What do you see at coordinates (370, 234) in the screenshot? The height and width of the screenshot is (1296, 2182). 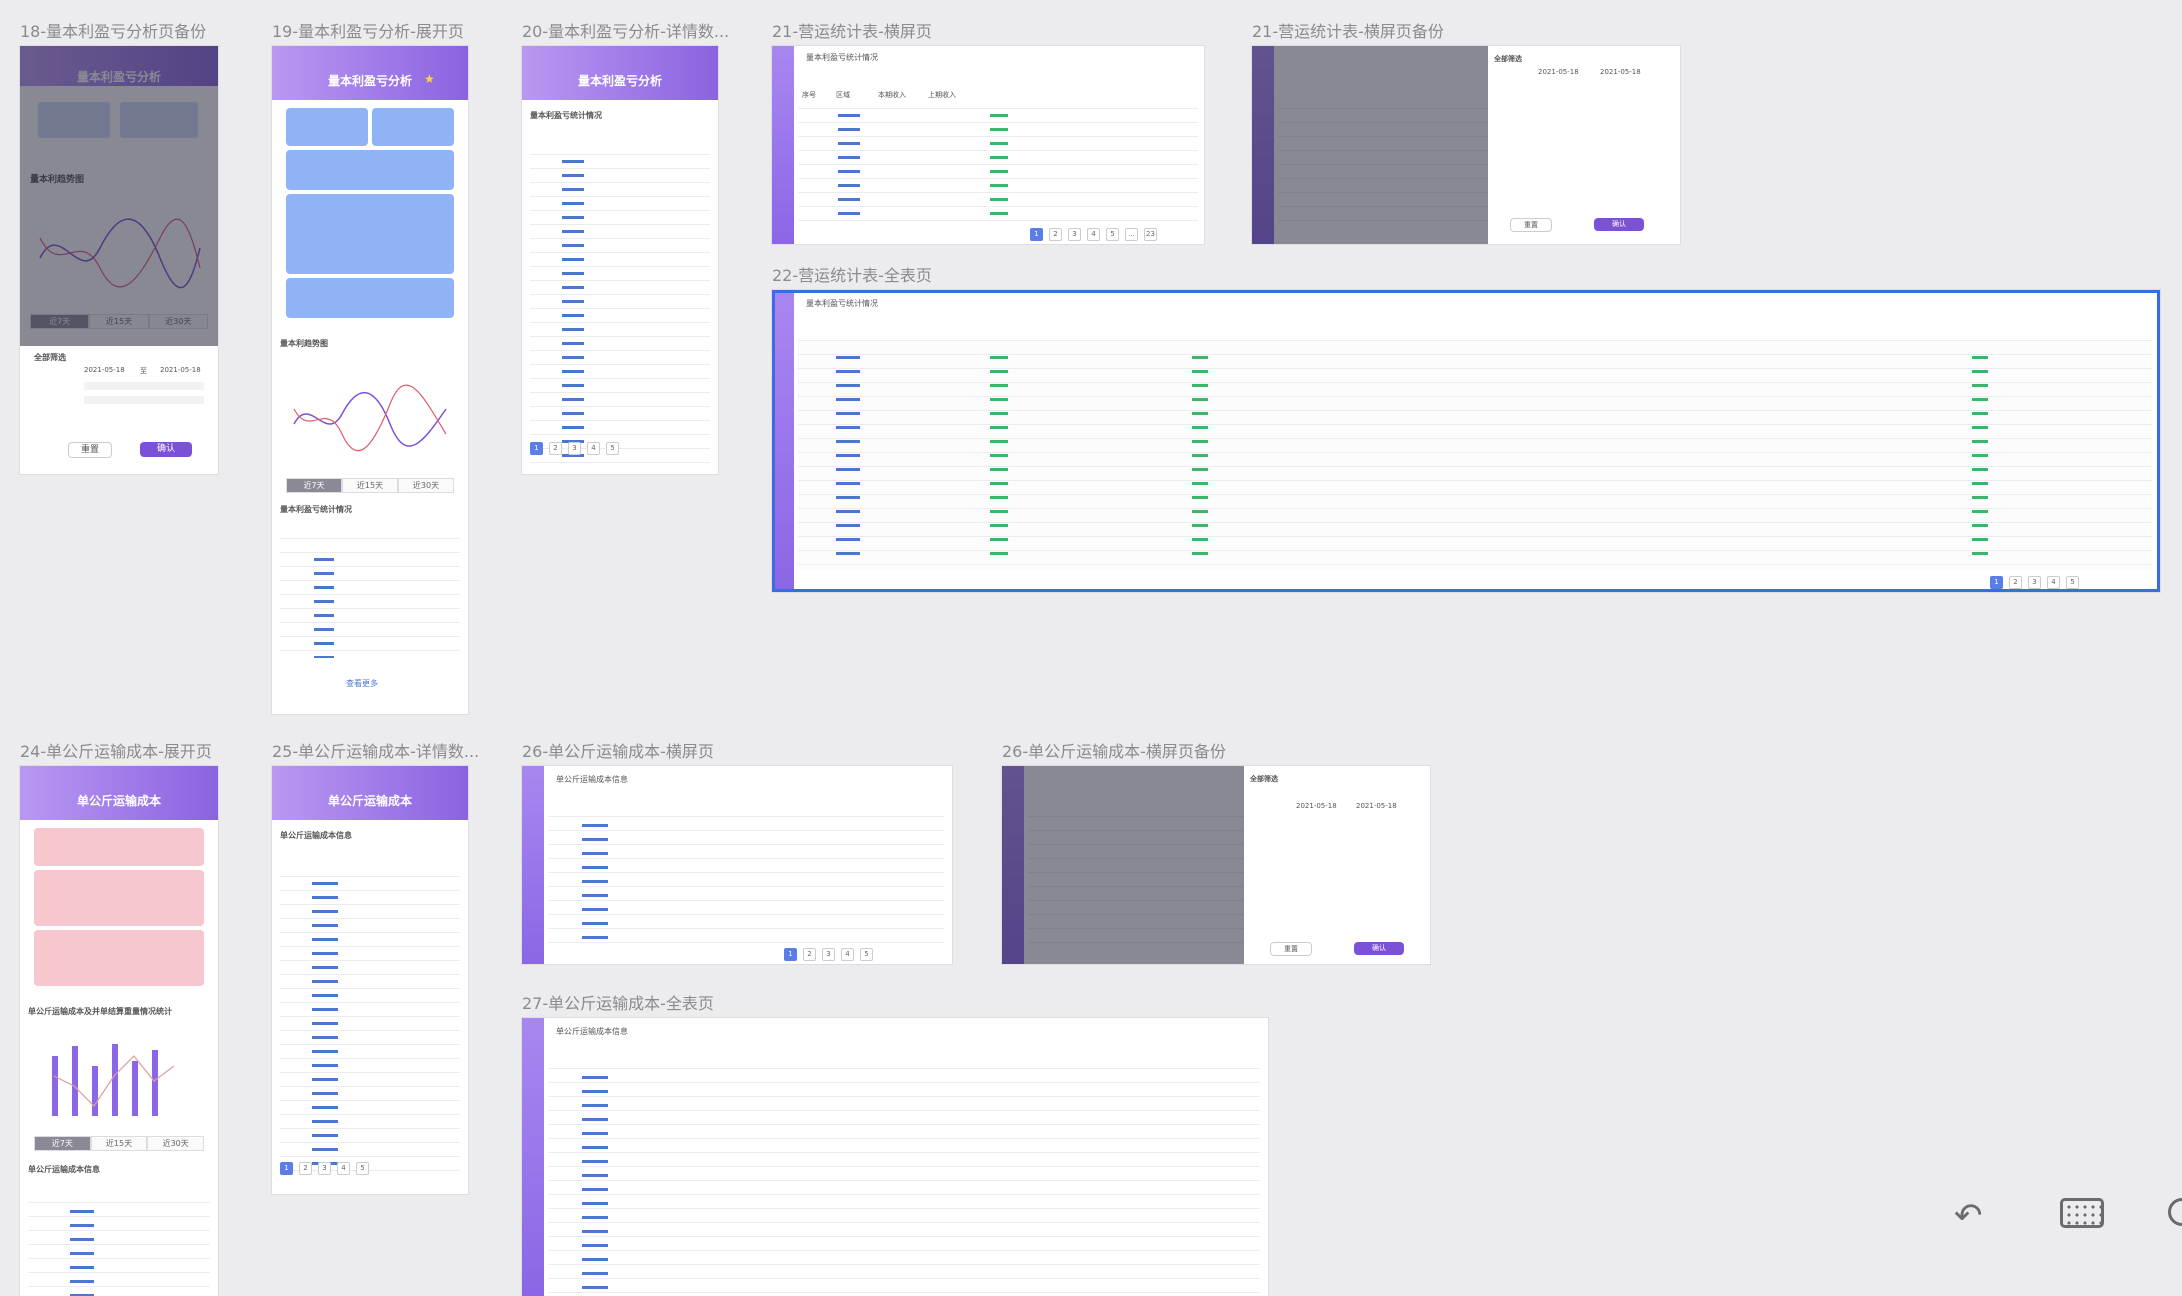 I see `cost-card` at bounding box center [370, 234].